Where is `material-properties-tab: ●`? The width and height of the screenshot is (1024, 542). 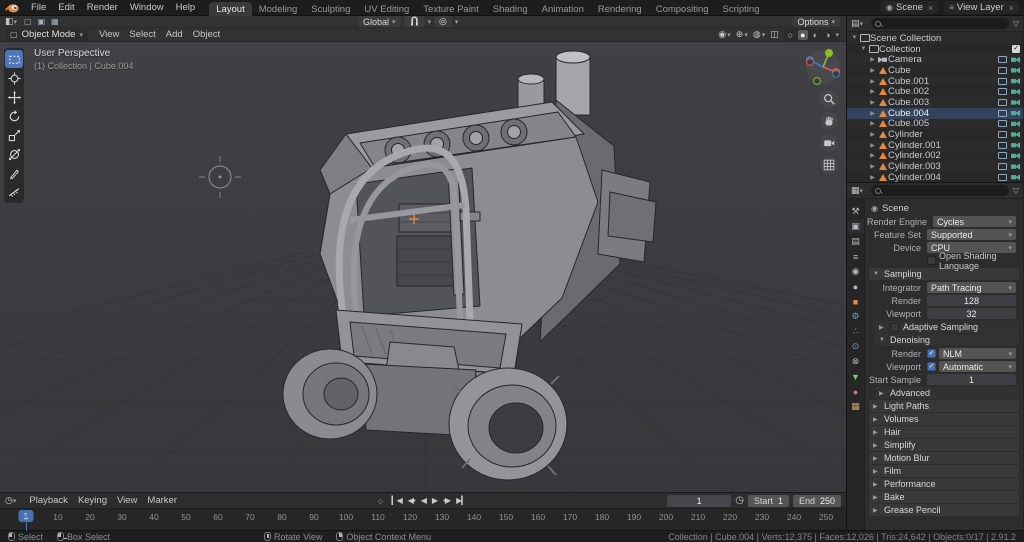 material-properties-tab: ● is located at coordinates (856, 391).